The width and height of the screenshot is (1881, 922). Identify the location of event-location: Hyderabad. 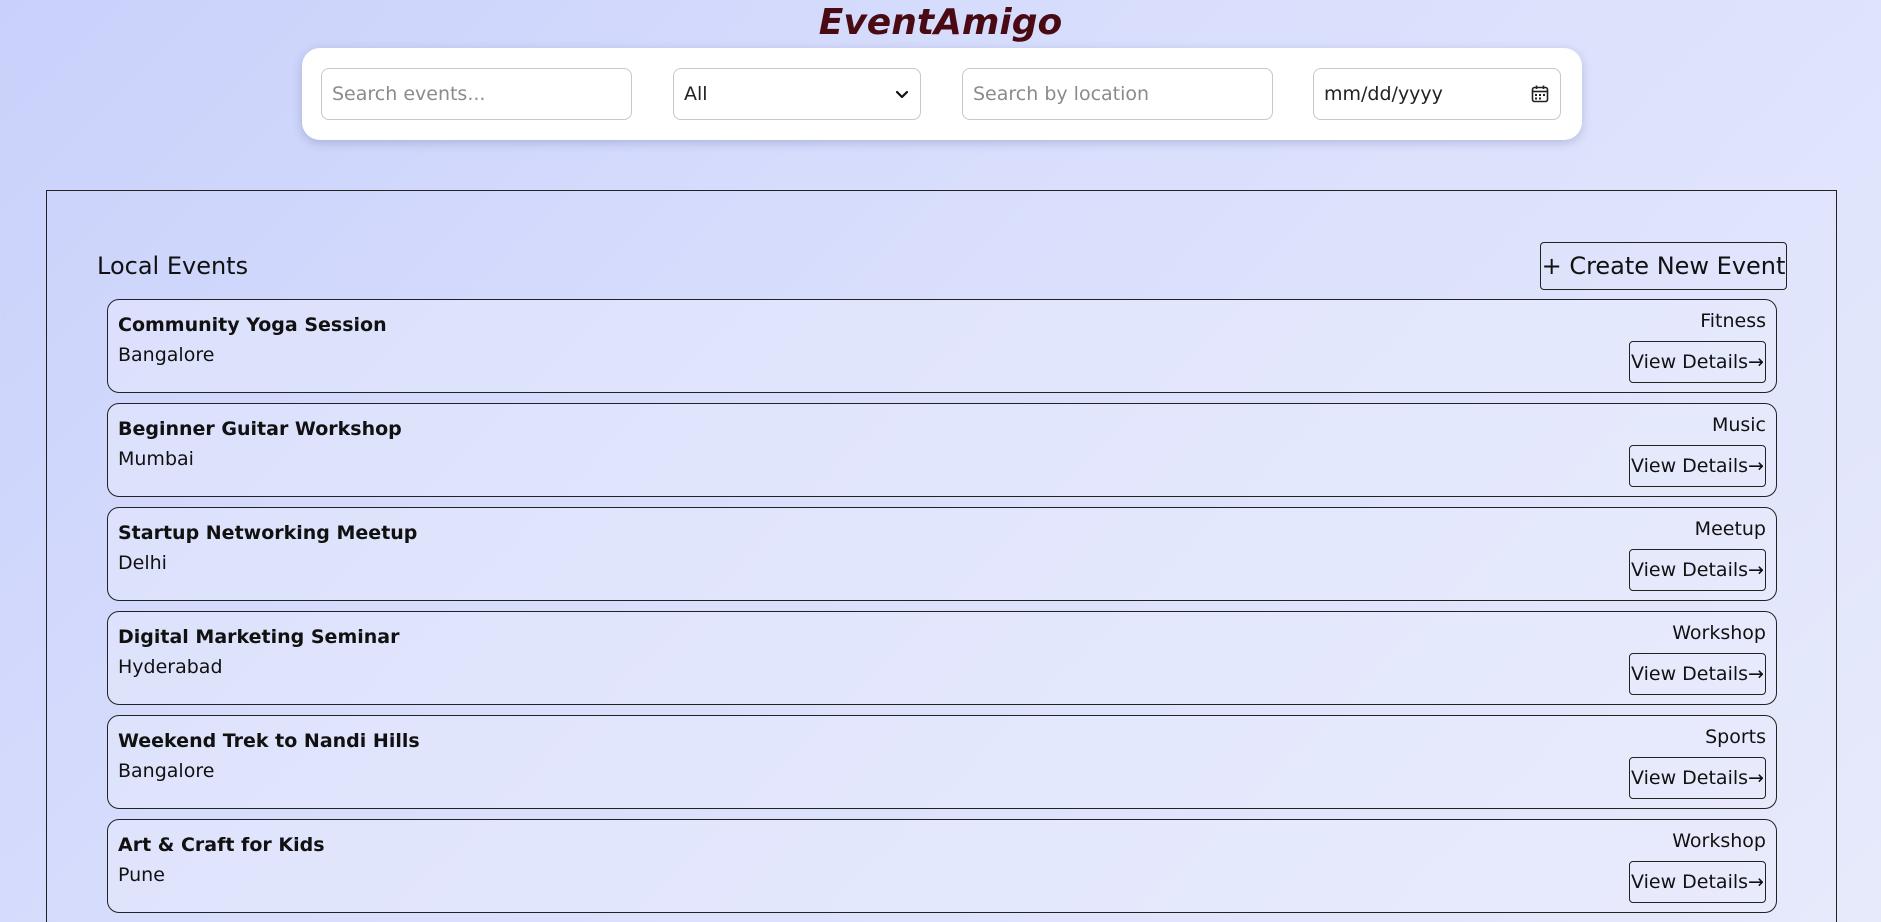
(170, 667).